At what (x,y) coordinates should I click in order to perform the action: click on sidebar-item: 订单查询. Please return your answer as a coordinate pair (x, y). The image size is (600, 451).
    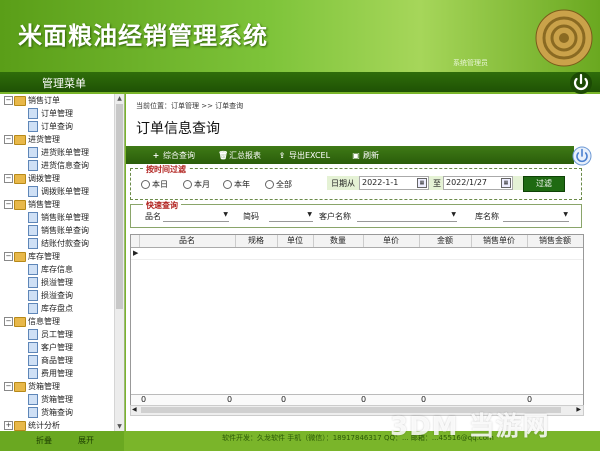
    Looking at the image, I should click on (57, 126).